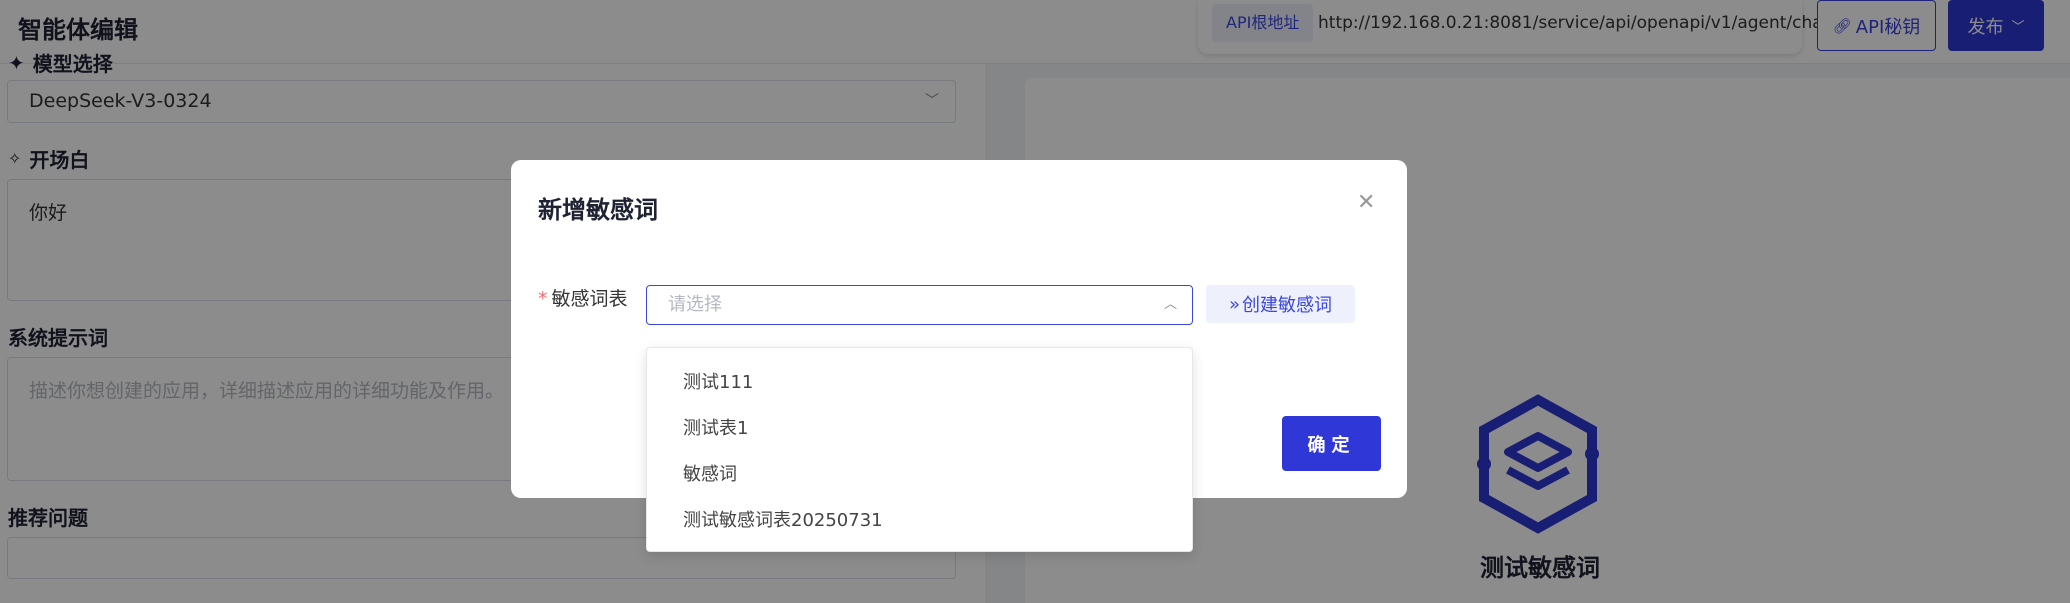  What do you see at coordinates (919, 521) in the screenshot?
I see `dropdown-option: 测试敏感词表20250731` at bounding box center [919, 521].